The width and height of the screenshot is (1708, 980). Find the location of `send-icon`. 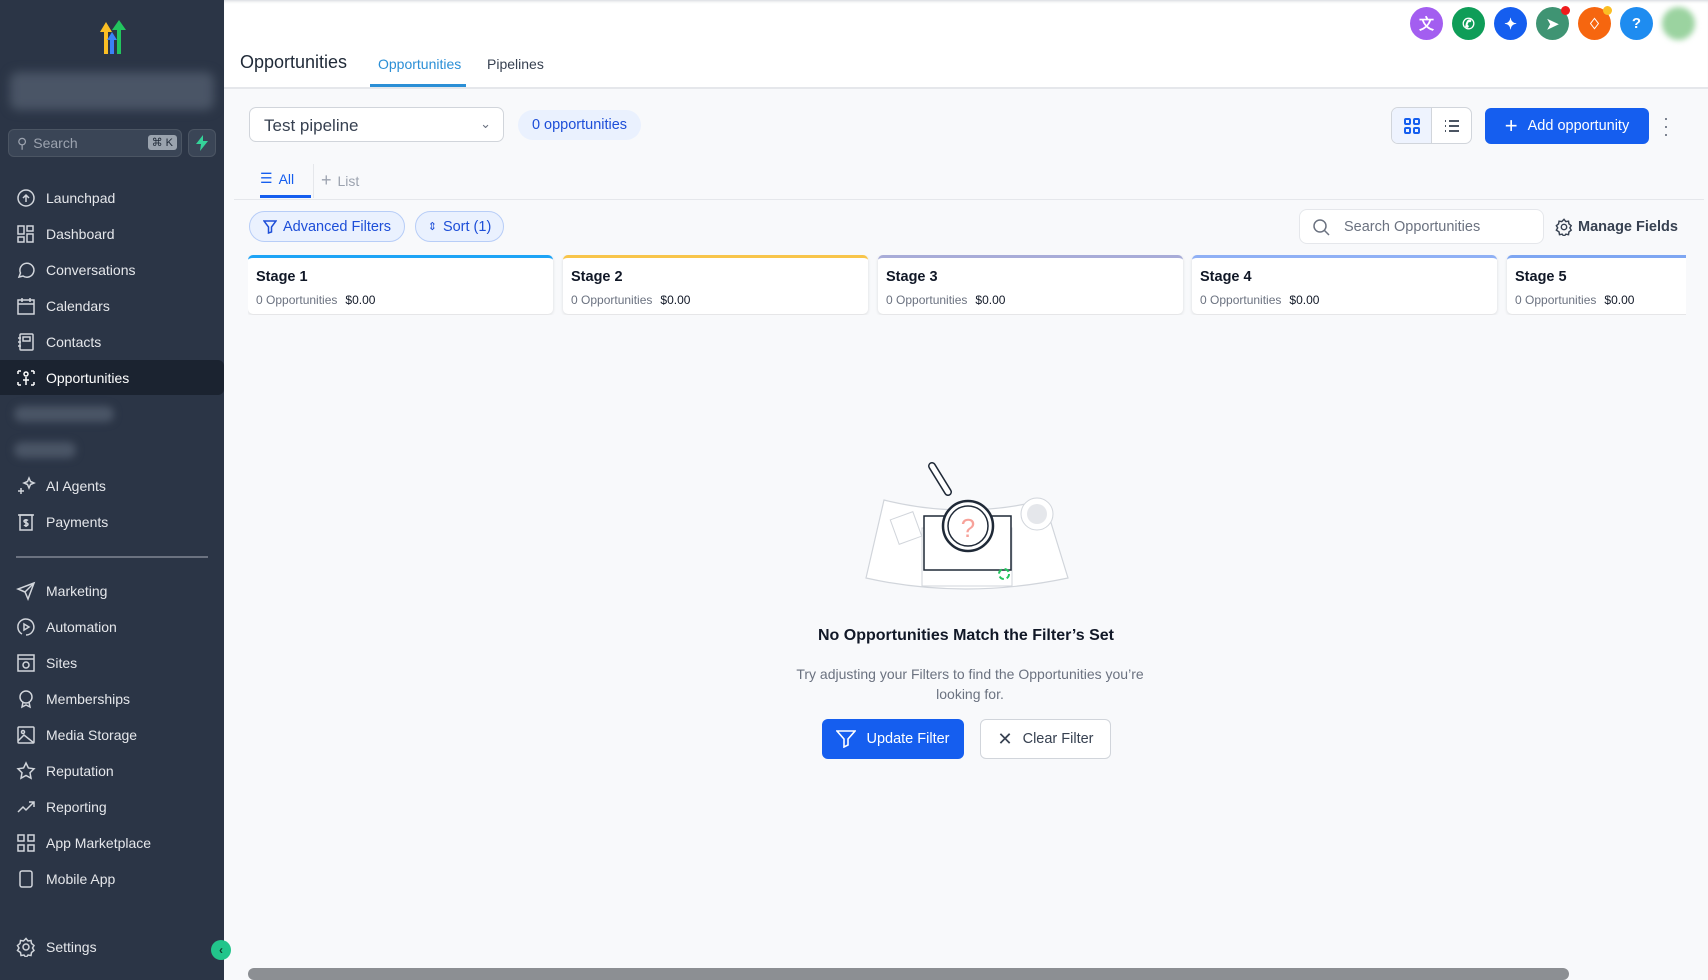

send-icon is located at coordinates (26, 591).